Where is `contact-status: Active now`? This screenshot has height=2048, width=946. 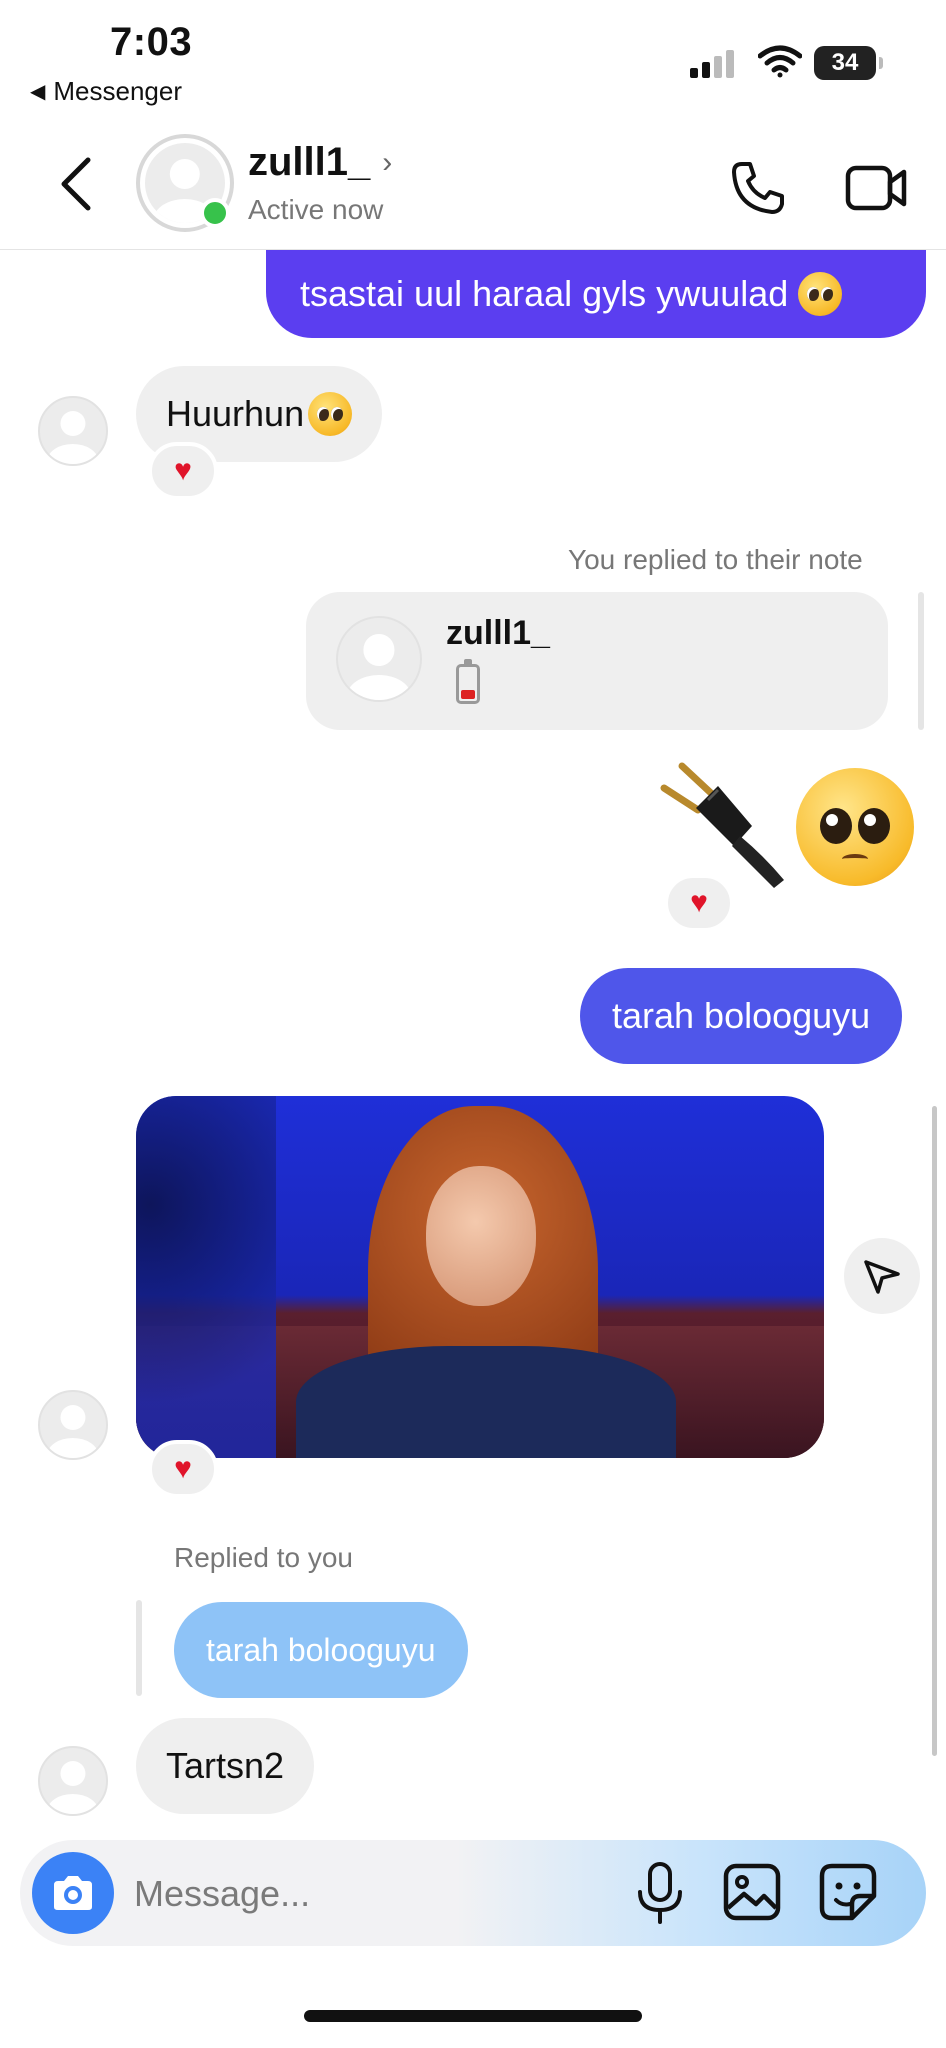
contact-status: Active now is located at coordinates (316, 209).